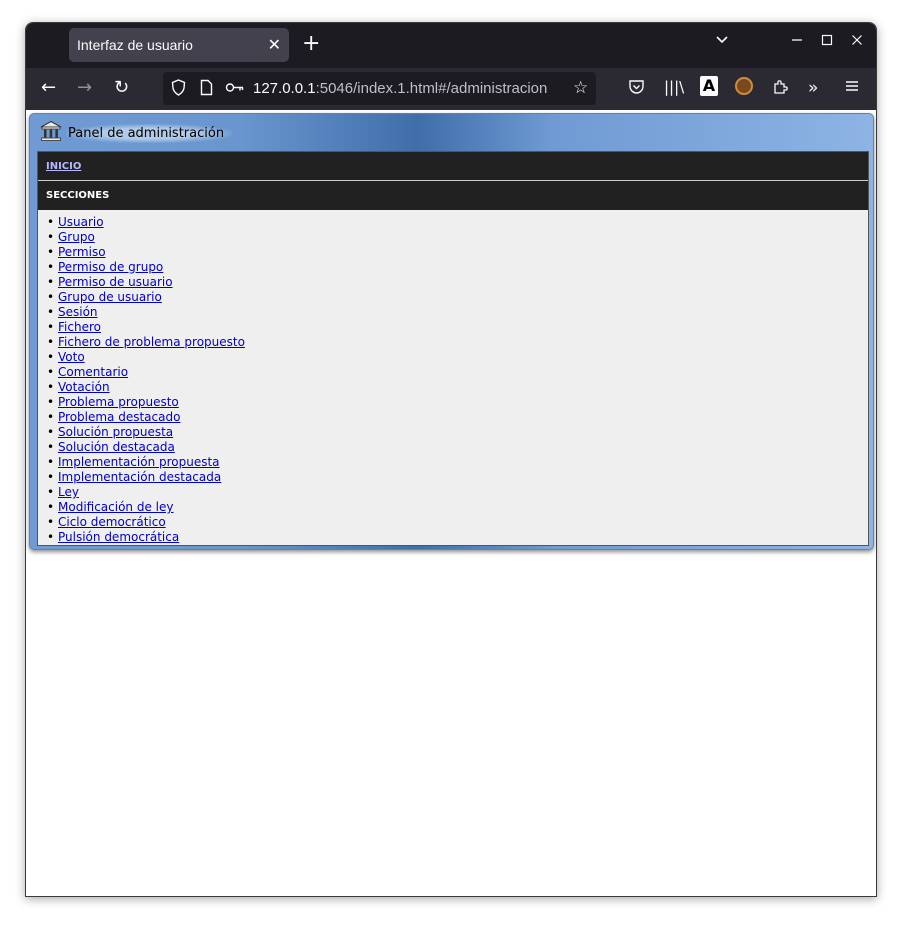  I want to click on section-link-pulsion-democratica: Pulsión democrática, so click(118, 537).